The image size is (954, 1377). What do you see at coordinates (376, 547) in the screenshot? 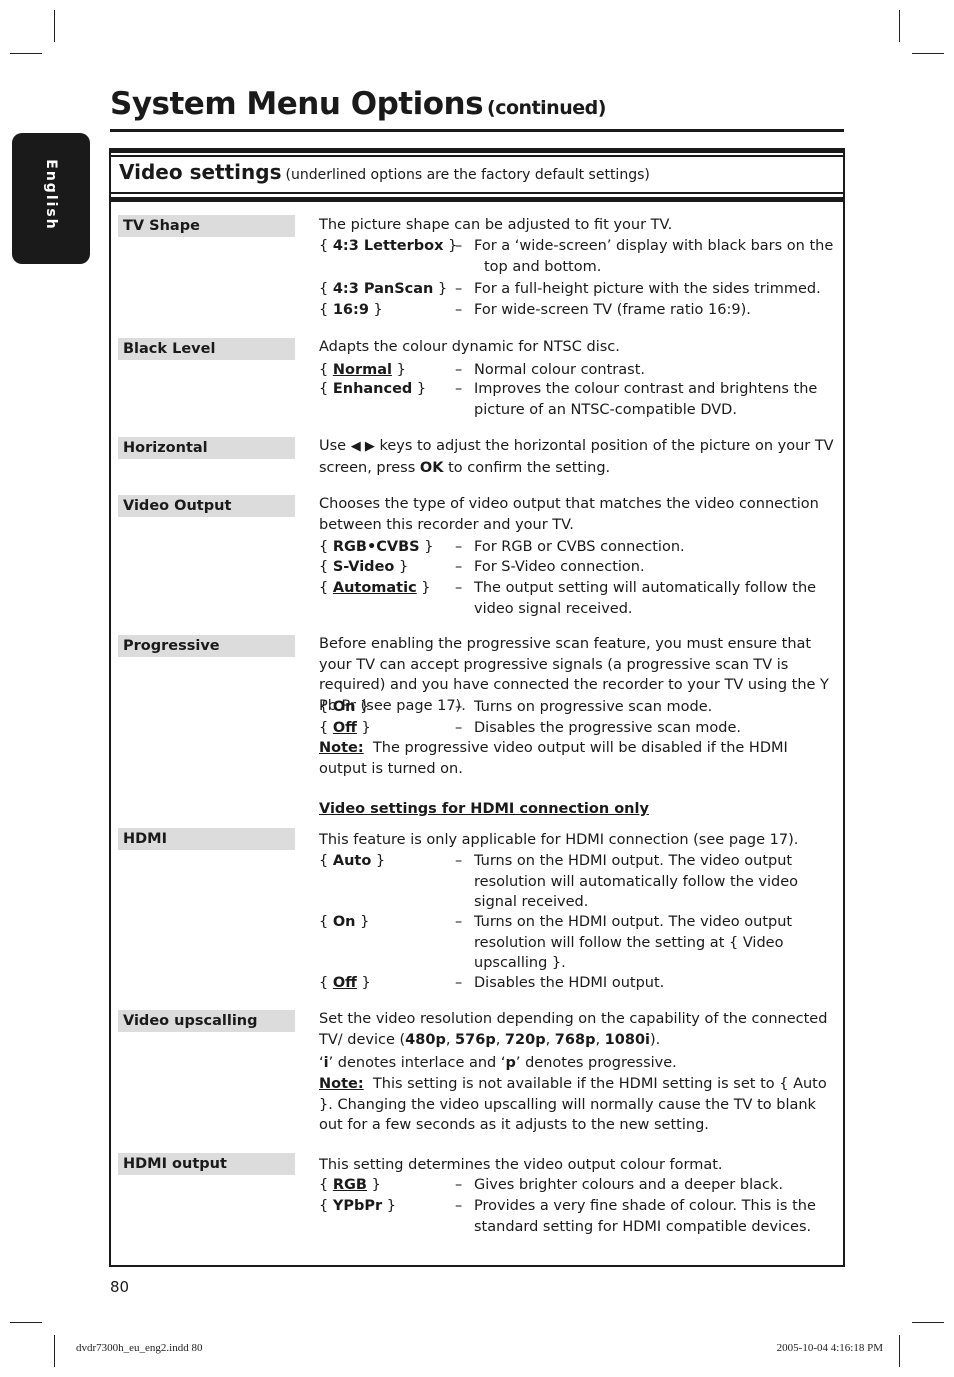
I see `option-name: { RGB•CVBS }` at bounding box center [376, 547].